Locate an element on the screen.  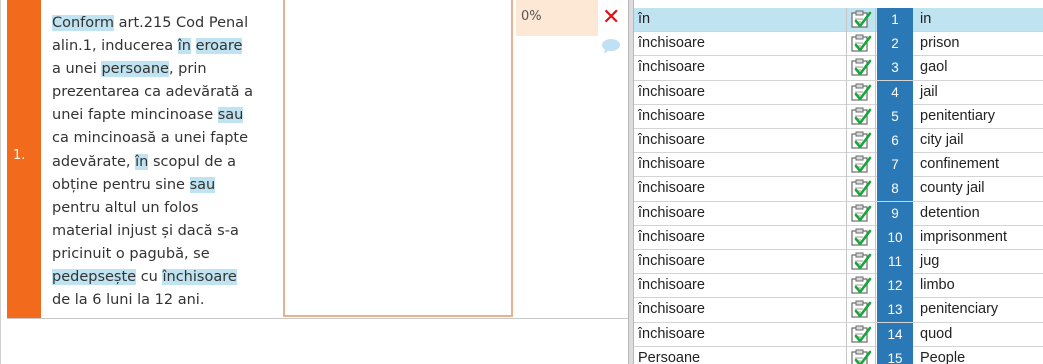
term-row: închisoare 10 imprisonment is located at coordinates (838, 237).